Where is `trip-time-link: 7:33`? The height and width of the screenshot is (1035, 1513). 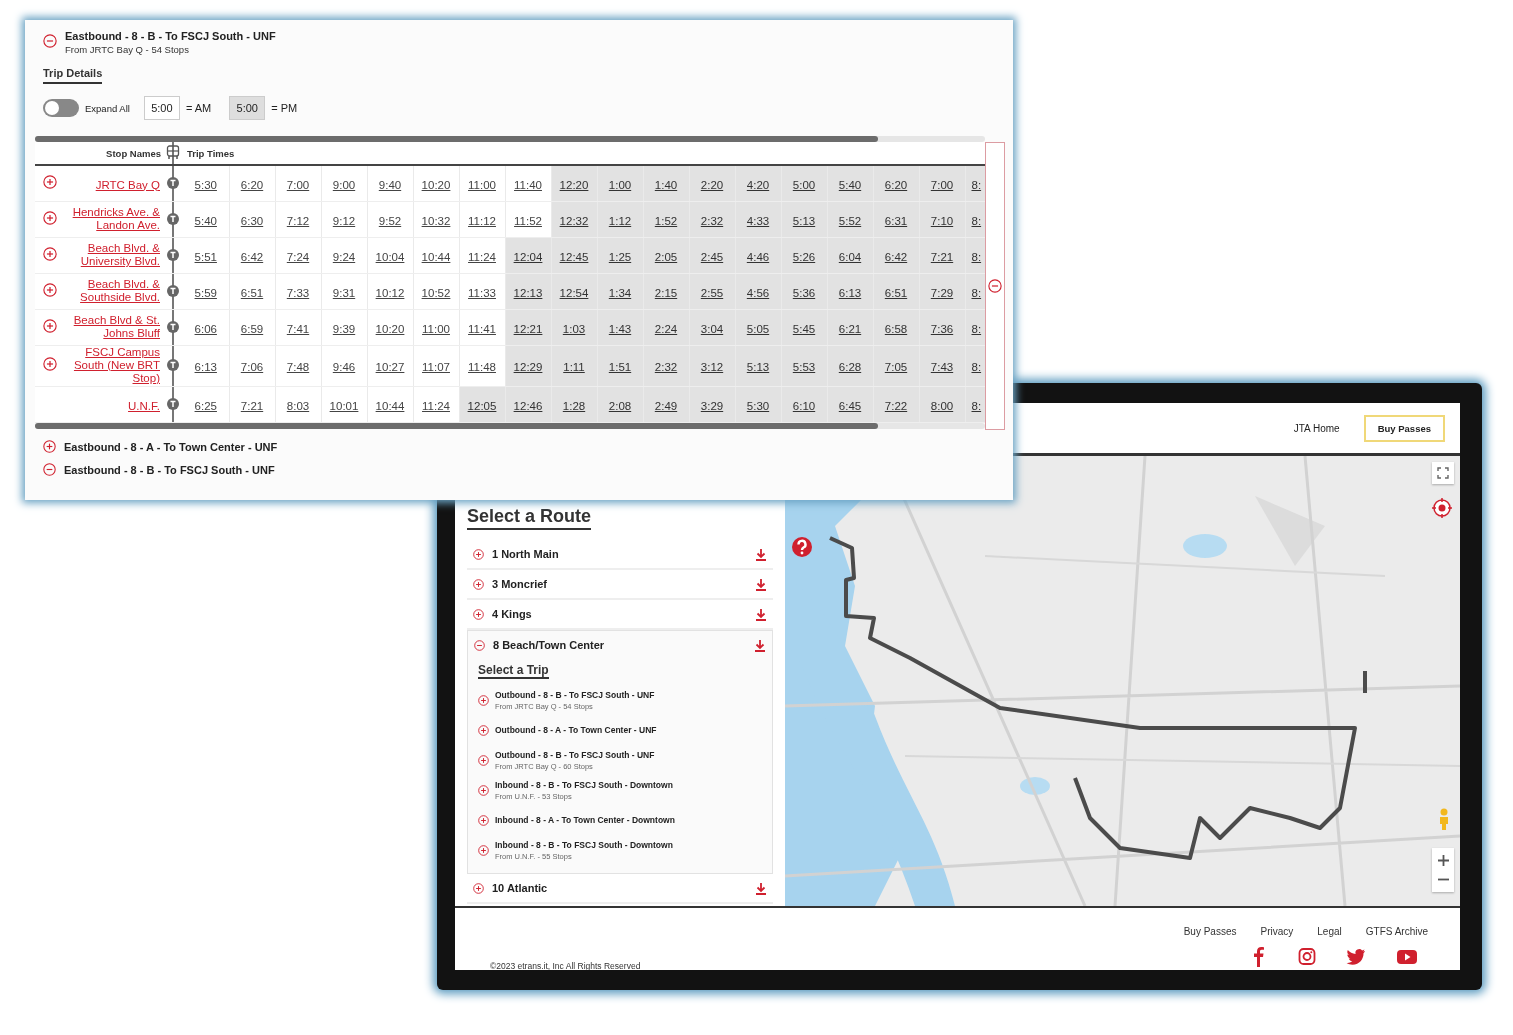
trip-time-link: 7:33 is located at coordinates (298, 292).